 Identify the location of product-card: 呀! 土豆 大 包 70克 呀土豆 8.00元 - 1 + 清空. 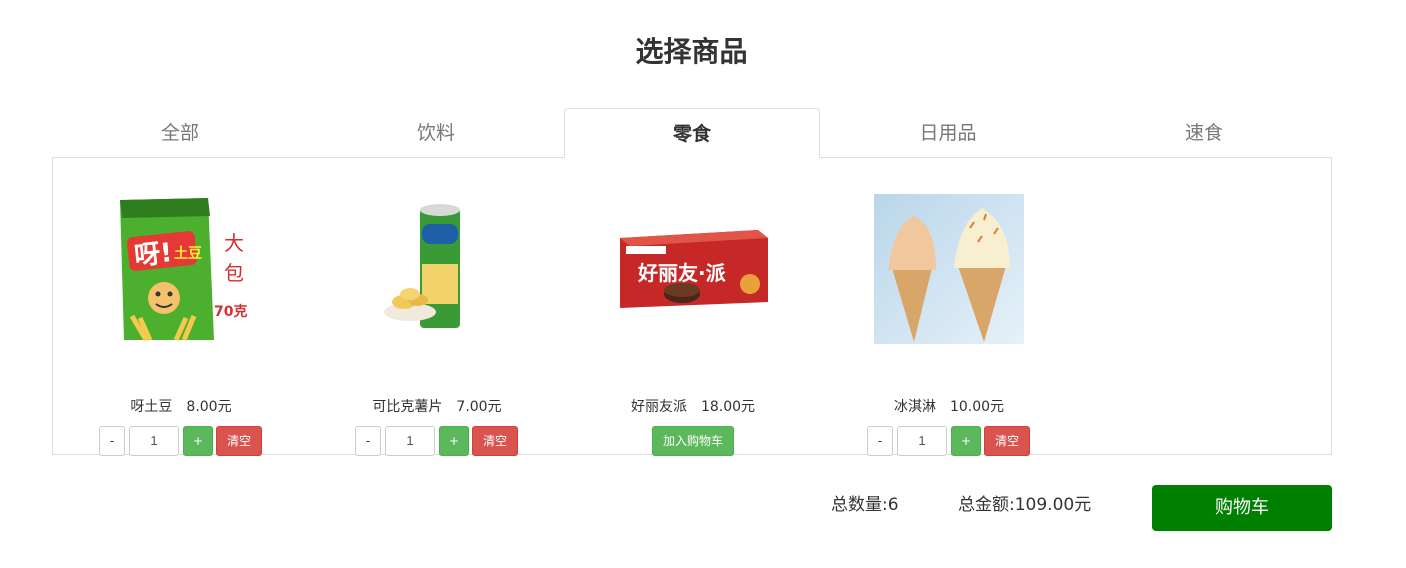
(181, 325).